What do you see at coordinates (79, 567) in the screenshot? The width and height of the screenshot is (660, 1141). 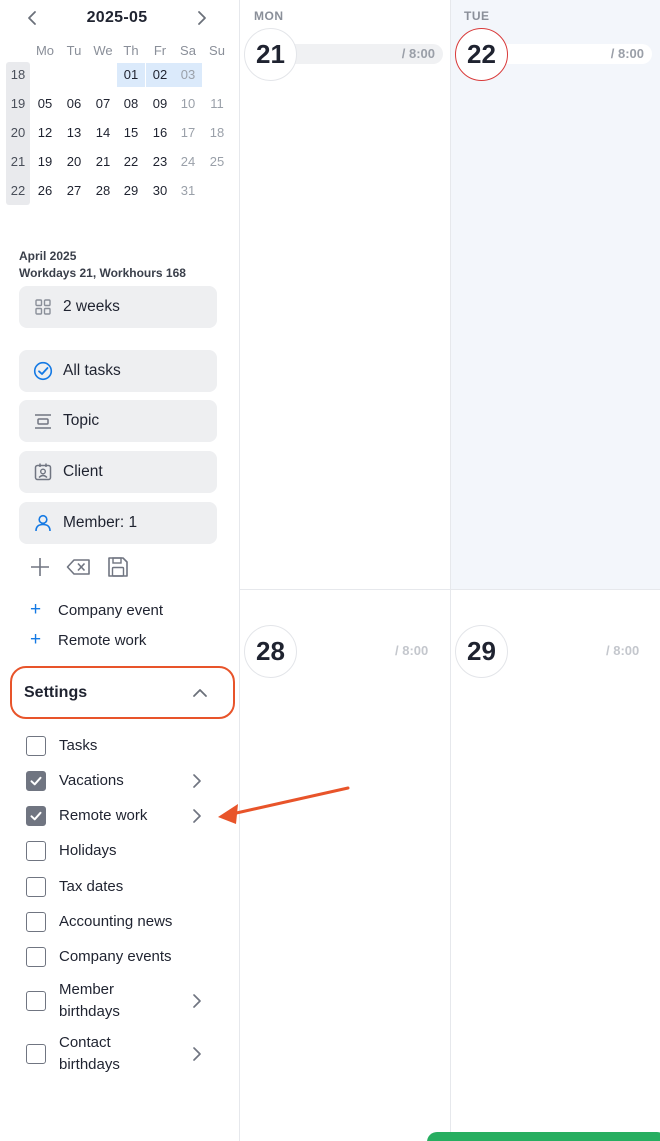 I see `clear-icon` at bounding box center [79, 567].